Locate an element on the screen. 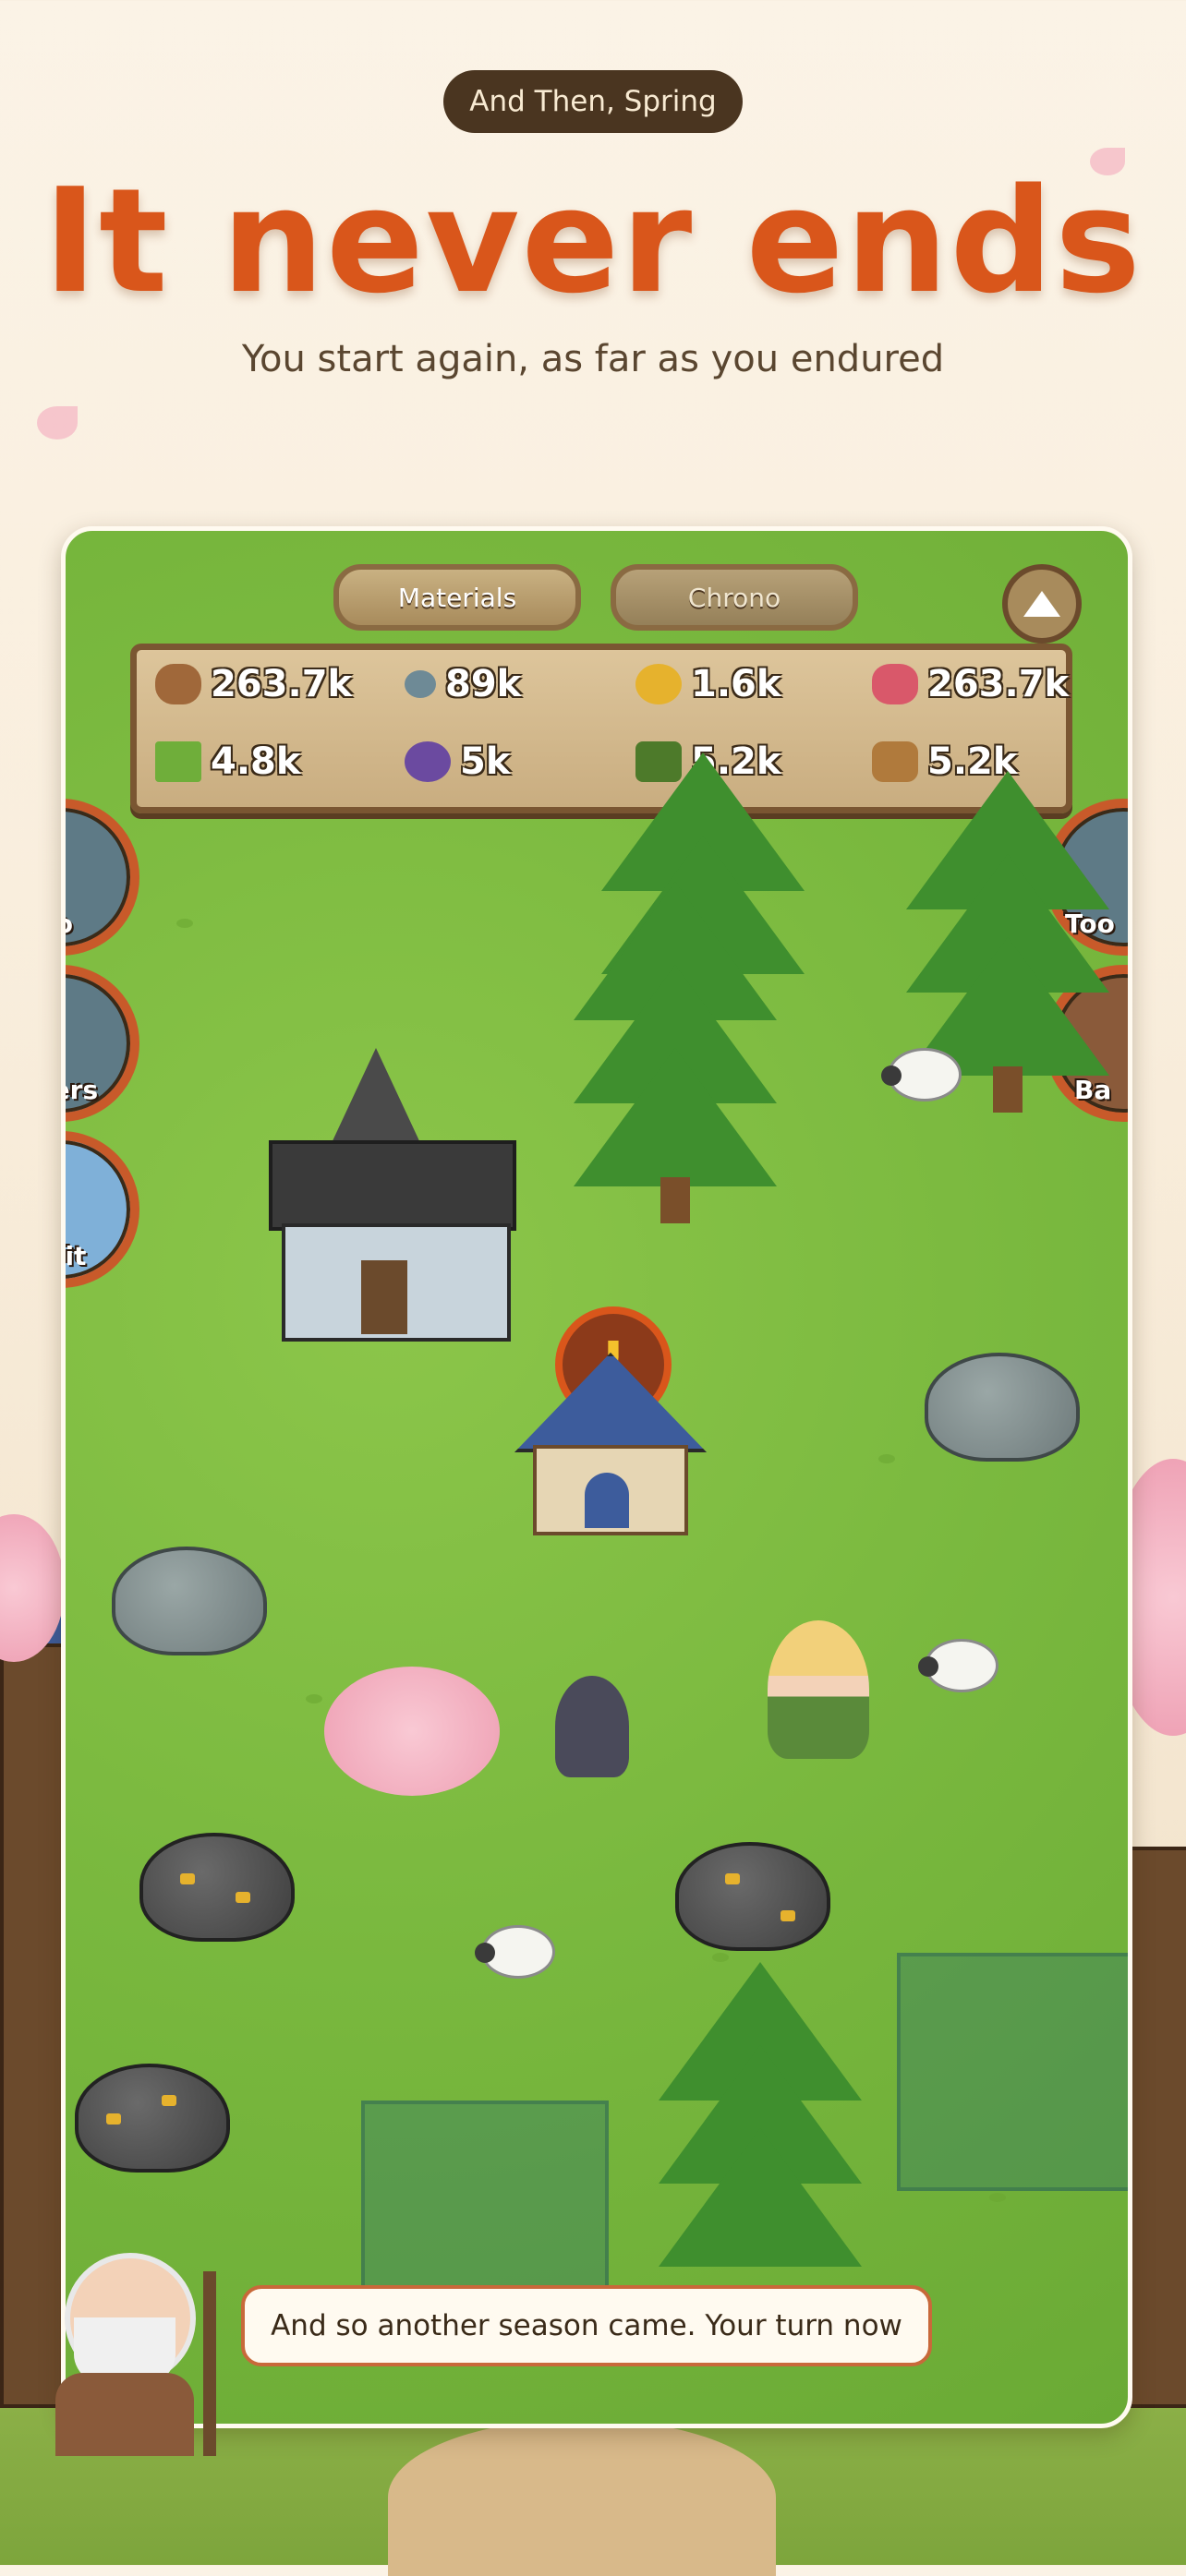  page-headline: It never ends is located at coordinates (593, 241).